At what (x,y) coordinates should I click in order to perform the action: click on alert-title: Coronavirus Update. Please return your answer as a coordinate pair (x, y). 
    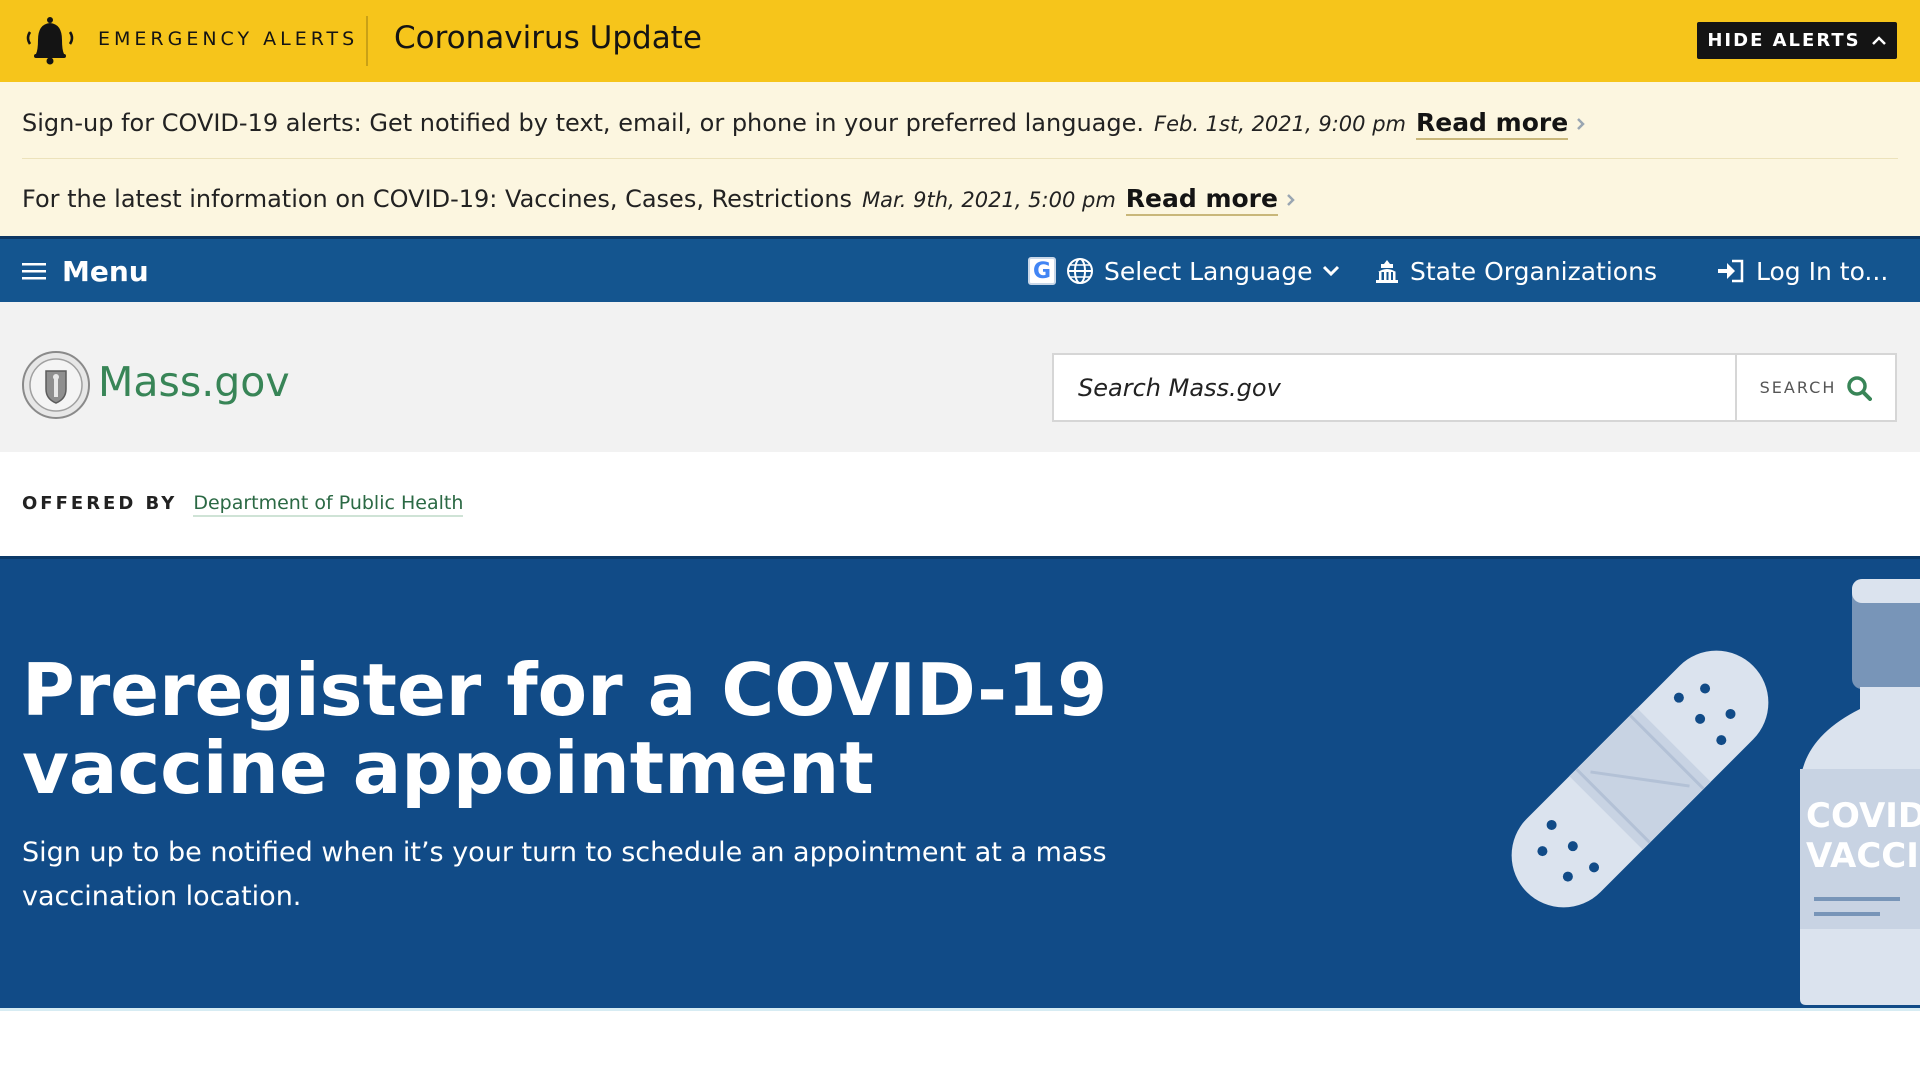
    Looking at the image, I should click on (548, 38).